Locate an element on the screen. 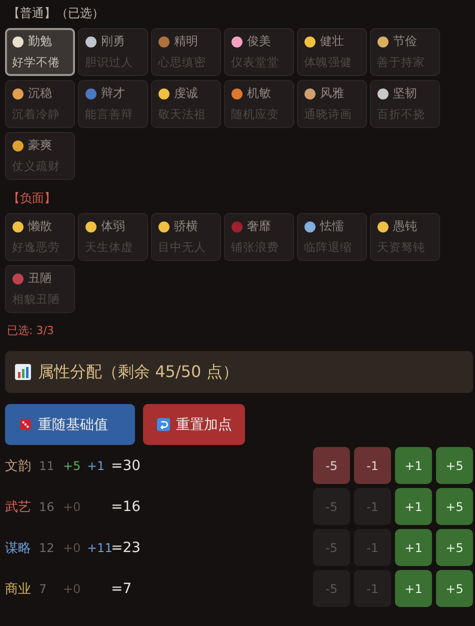 The width and height of the screenshot is (475, 626). trait-name: 怯懦 is located at coordinates (332, 226).